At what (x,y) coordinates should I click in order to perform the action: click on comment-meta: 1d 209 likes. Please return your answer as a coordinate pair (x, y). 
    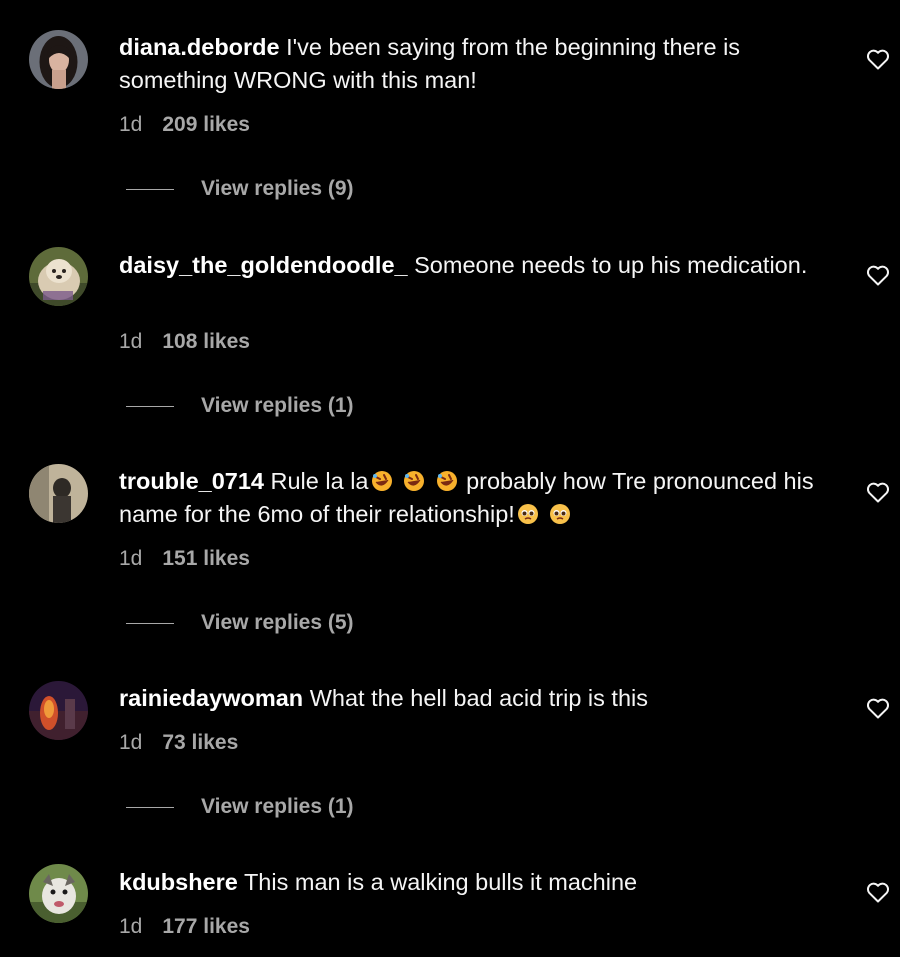
    Looking at the image, I should click on (184, 125).